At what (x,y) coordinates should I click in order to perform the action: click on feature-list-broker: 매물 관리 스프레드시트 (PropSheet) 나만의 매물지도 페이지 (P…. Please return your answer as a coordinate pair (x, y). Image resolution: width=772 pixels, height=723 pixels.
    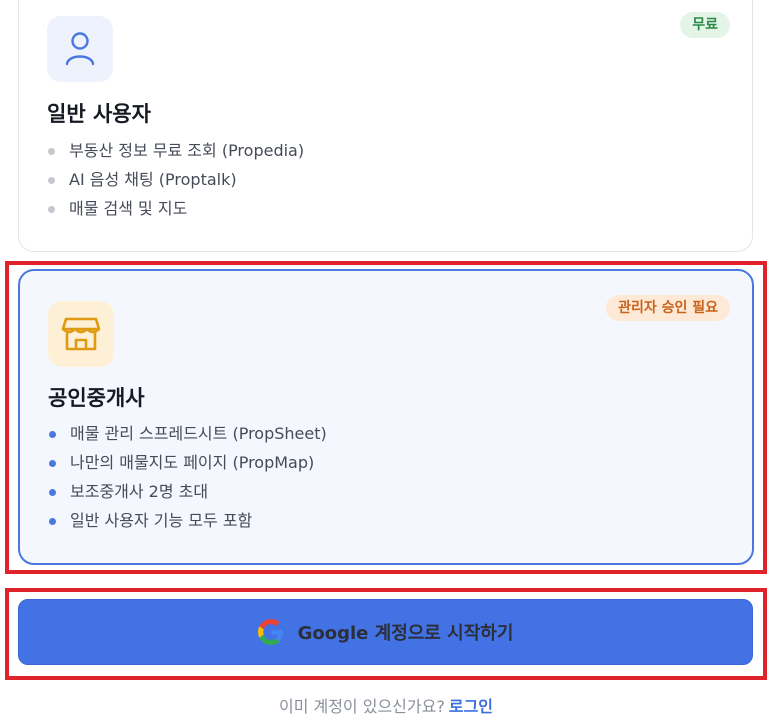
    Looking at the image, I should click on (187, 481).